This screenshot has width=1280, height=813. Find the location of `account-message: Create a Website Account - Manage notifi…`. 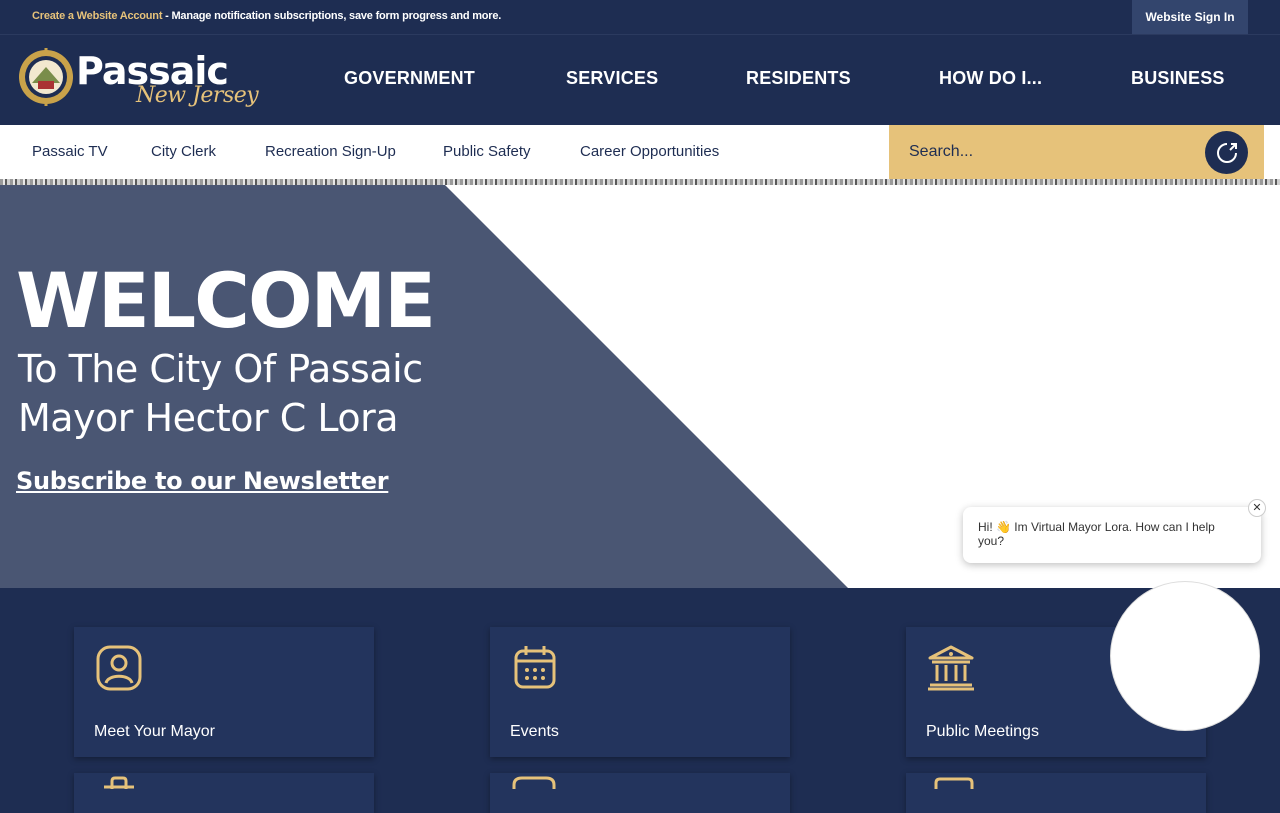

account-message: Create a Website Account - Manage notifi… is located at coordinates (266, 16).